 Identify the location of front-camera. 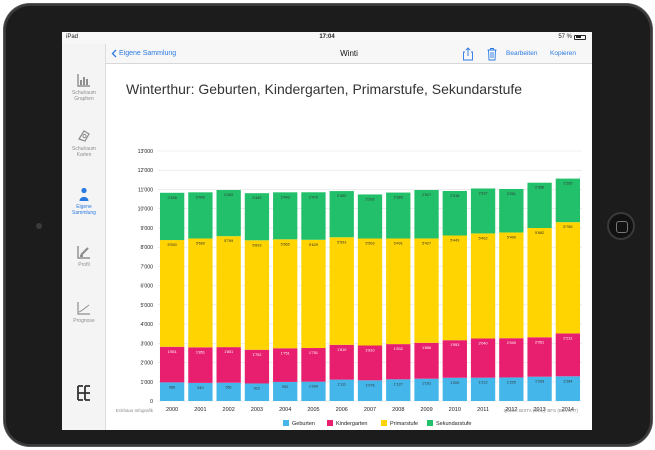
(39, 226).